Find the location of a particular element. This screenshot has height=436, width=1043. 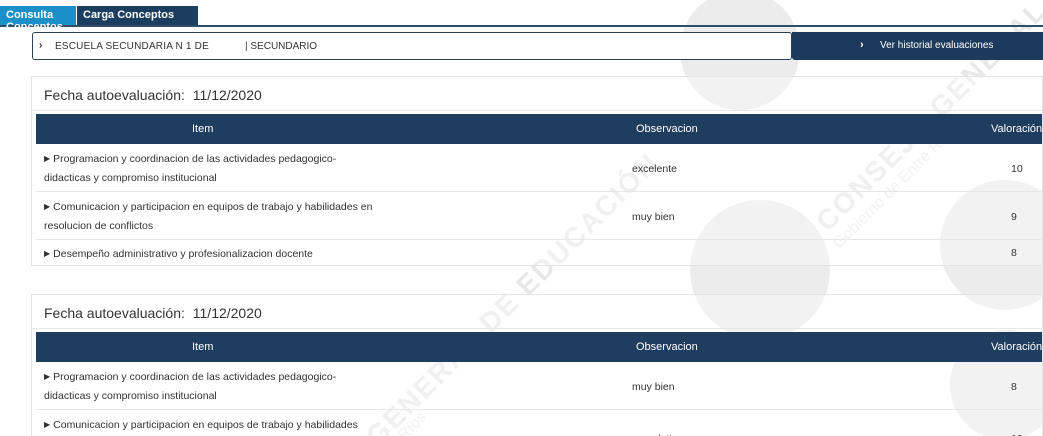

school-selector: › ESCUELA SECUNDARIA N 1 DE | SECUNDARIO is located at coordinates (412, 46).